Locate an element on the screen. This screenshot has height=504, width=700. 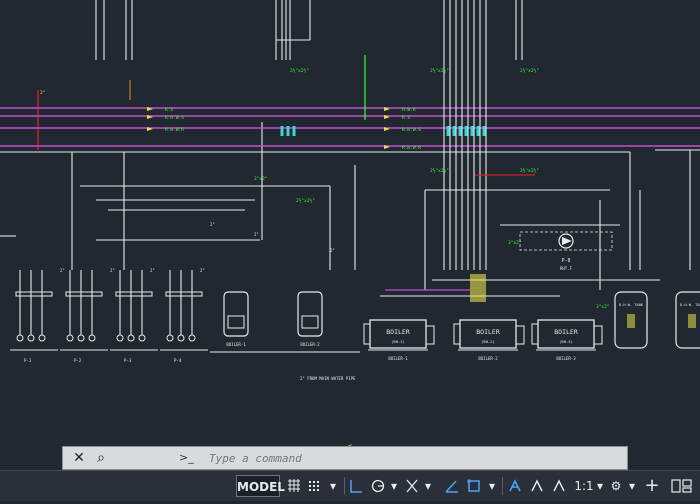
boiler-tag: BOILER-2 is located at coordinates (488, 358).